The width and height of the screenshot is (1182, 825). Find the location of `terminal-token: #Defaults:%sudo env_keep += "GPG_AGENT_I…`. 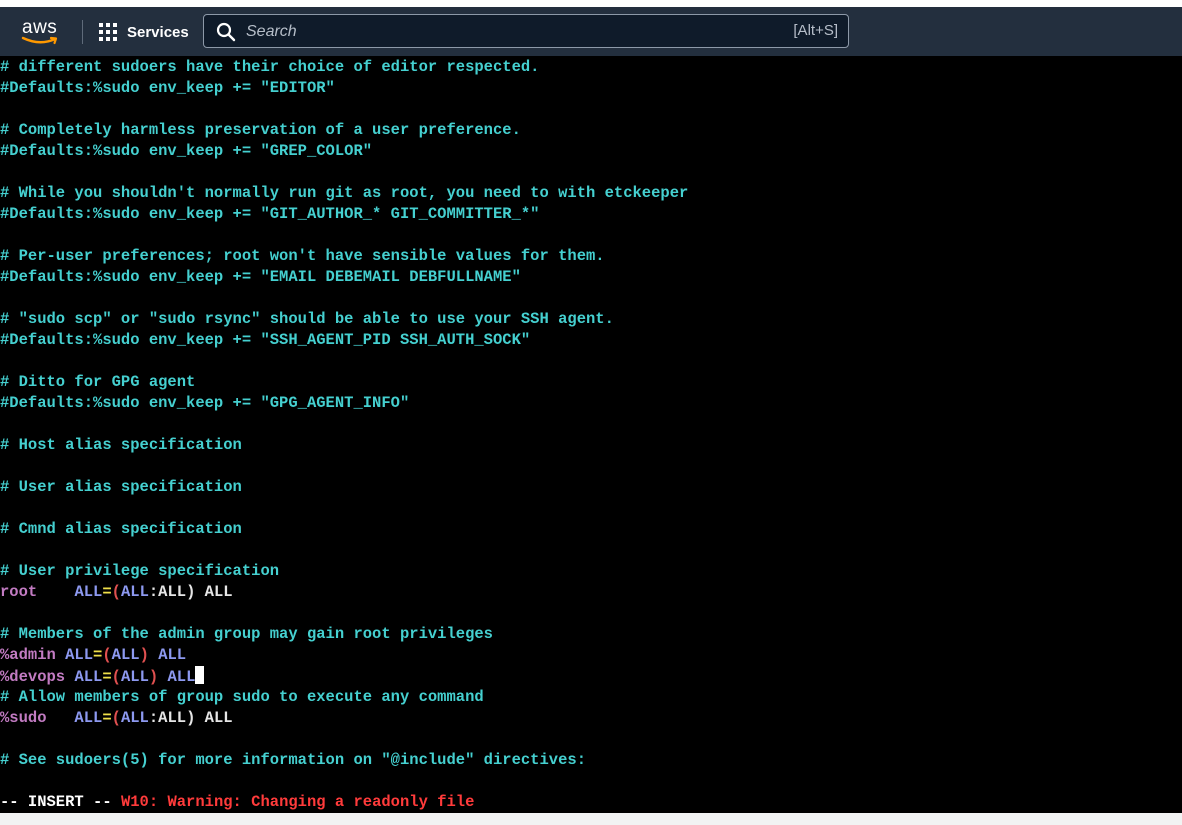

terminal-token: #Defaults:%sudo env_keep += "GPG_AGENT_I… is located at coordinates (205, 403).